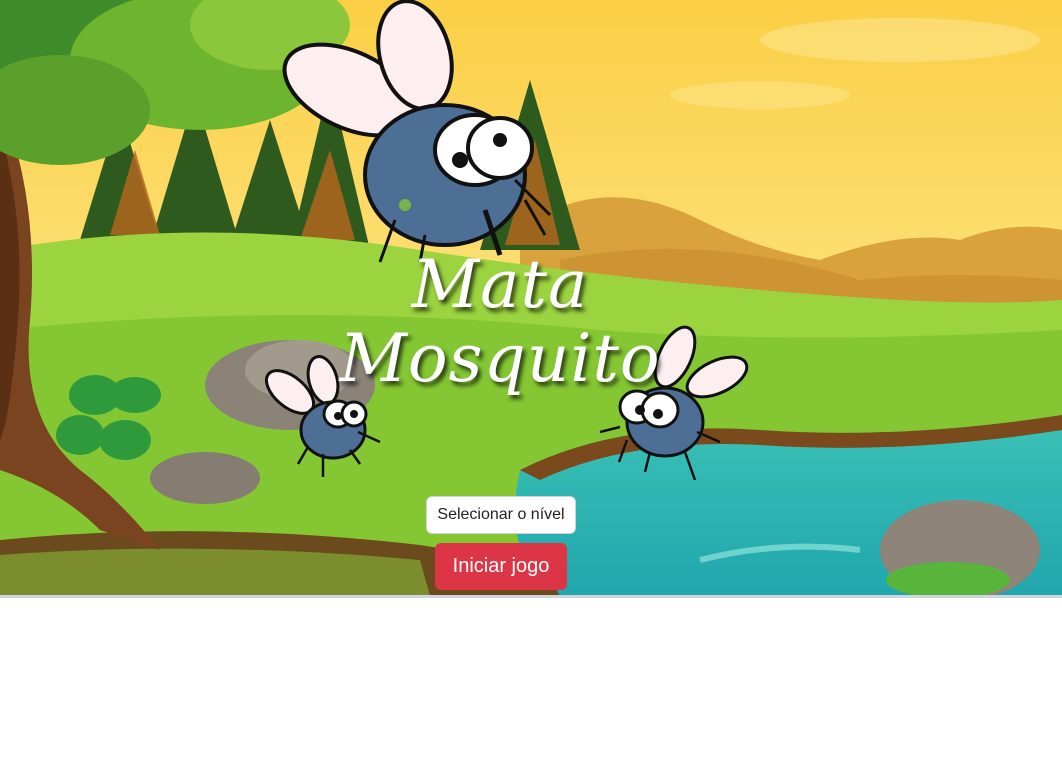  Describe the element at coordinates (501, 566) in the screenshot. I see `start-game-button: Iniciar jogo` at that location.